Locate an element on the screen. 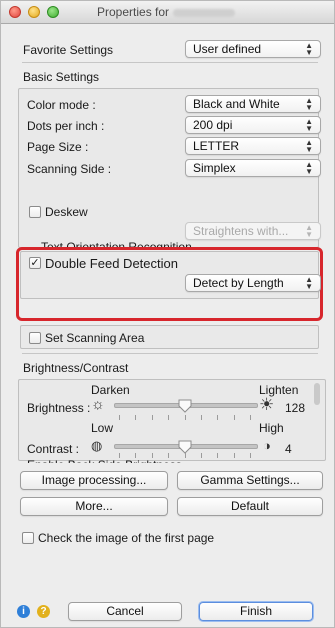 The width and height of the screenshot is (335, 628). close-button is located at coordinates (15, 12).